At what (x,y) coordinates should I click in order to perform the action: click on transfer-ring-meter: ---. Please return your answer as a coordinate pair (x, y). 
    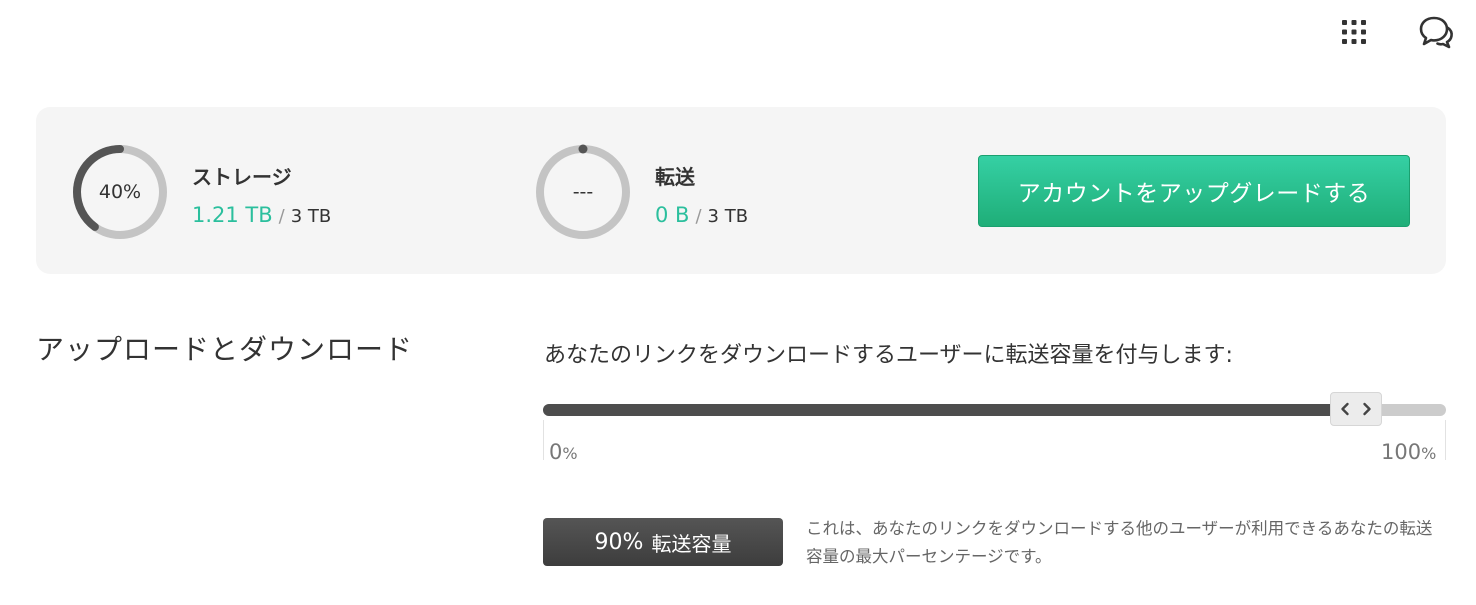
    Looking at the image, I should click on (583, 192).